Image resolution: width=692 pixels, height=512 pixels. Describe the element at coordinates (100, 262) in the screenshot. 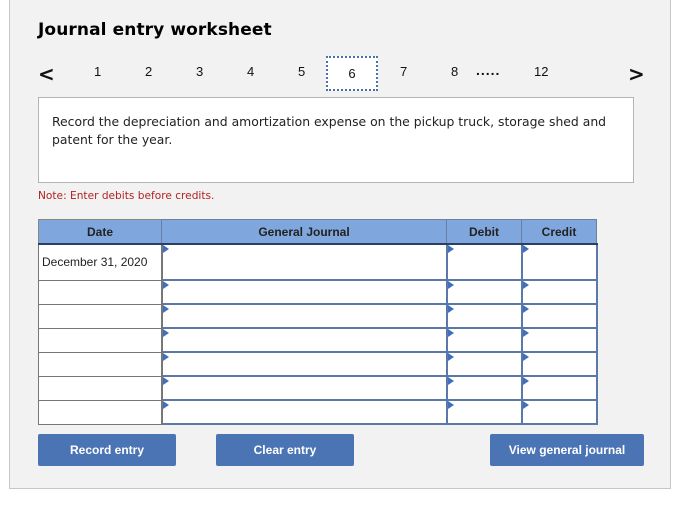

I see `date-cell: December 31, 2020` at that location.